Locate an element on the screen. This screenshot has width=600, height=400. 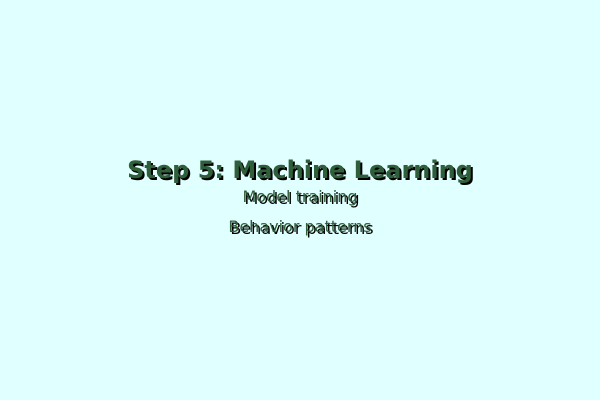
step-detail-1: Model training is located at coordinates (300, 196).